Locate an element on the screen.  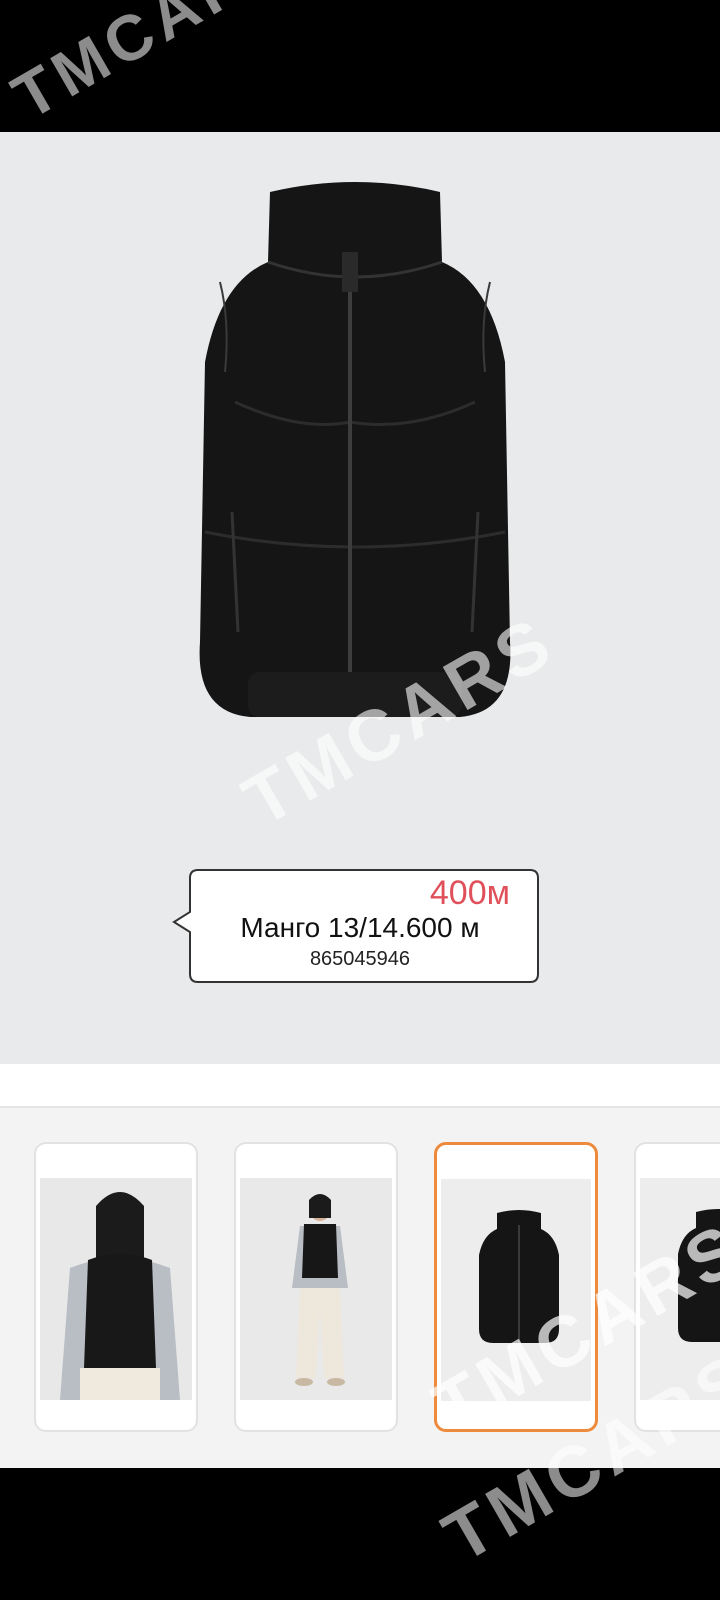
price-tag: 400м Манго 13/14.600 м 865045946 is located at coordinates (355, 926).